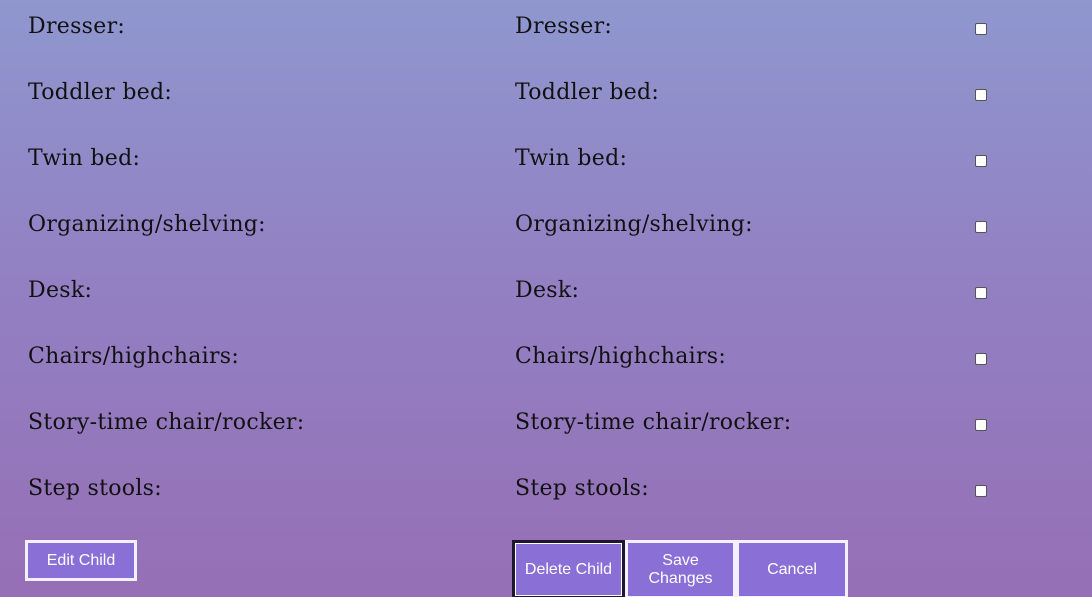 The width and height of the screenshot is (1092, 597). What do you see at coordinates (981, 161) in the screenshot?
I see `checkbox-twin-bed` at bounding box center [981, 161].